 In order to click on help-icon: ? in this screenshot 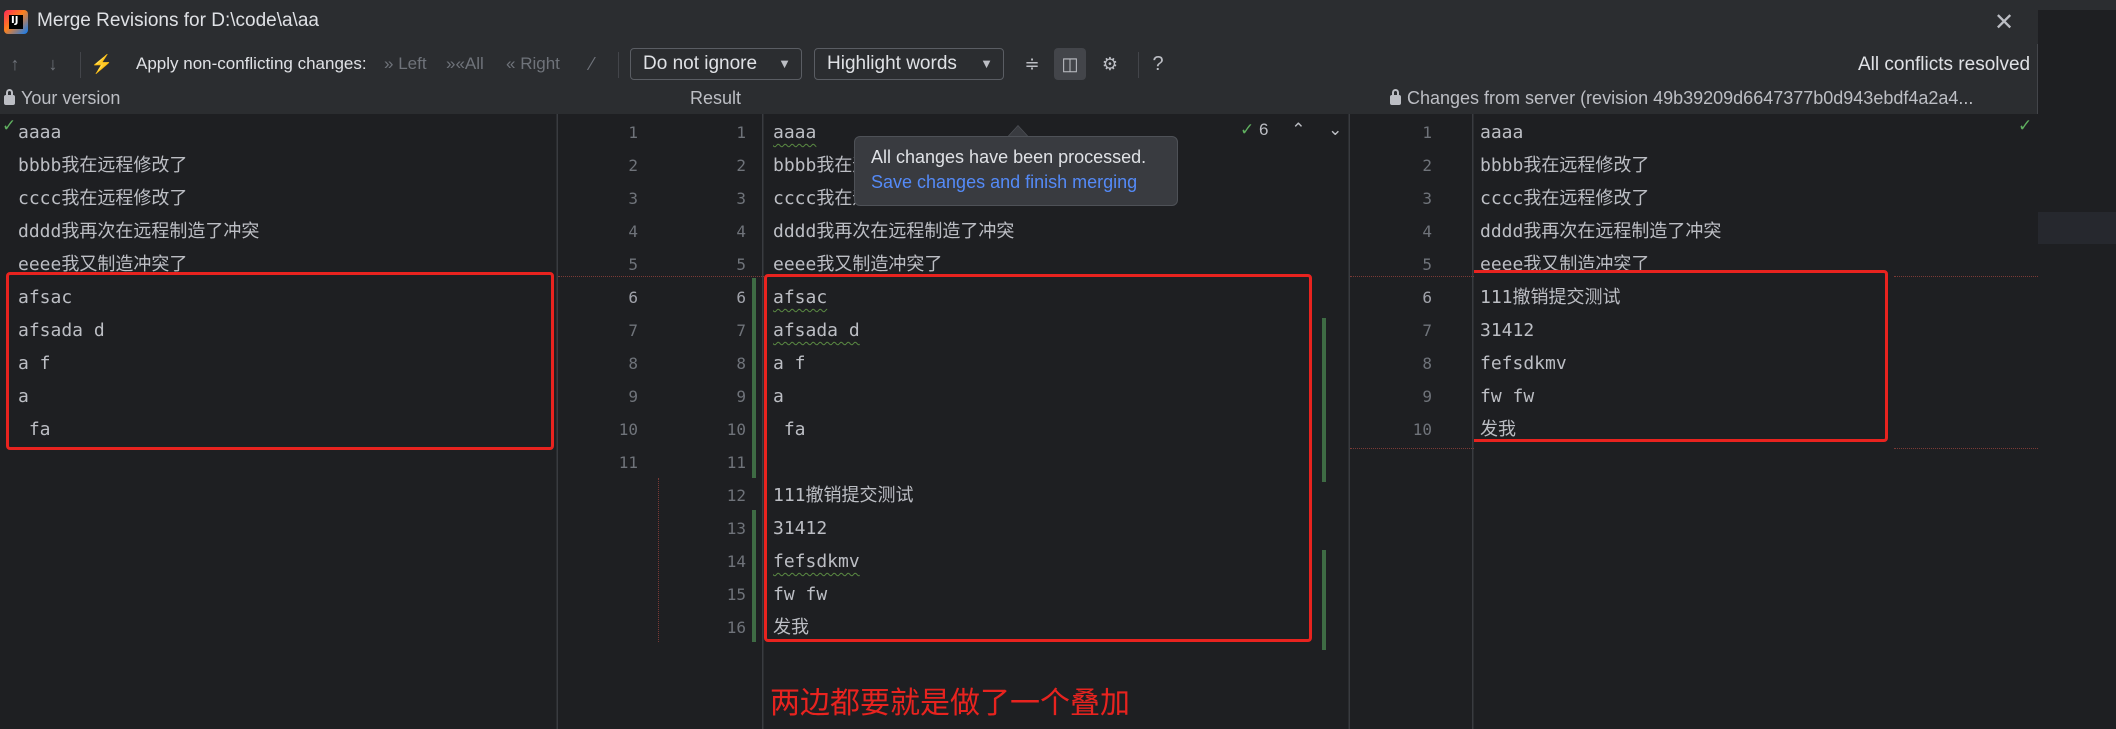, I will do `click(1158, 64)`.